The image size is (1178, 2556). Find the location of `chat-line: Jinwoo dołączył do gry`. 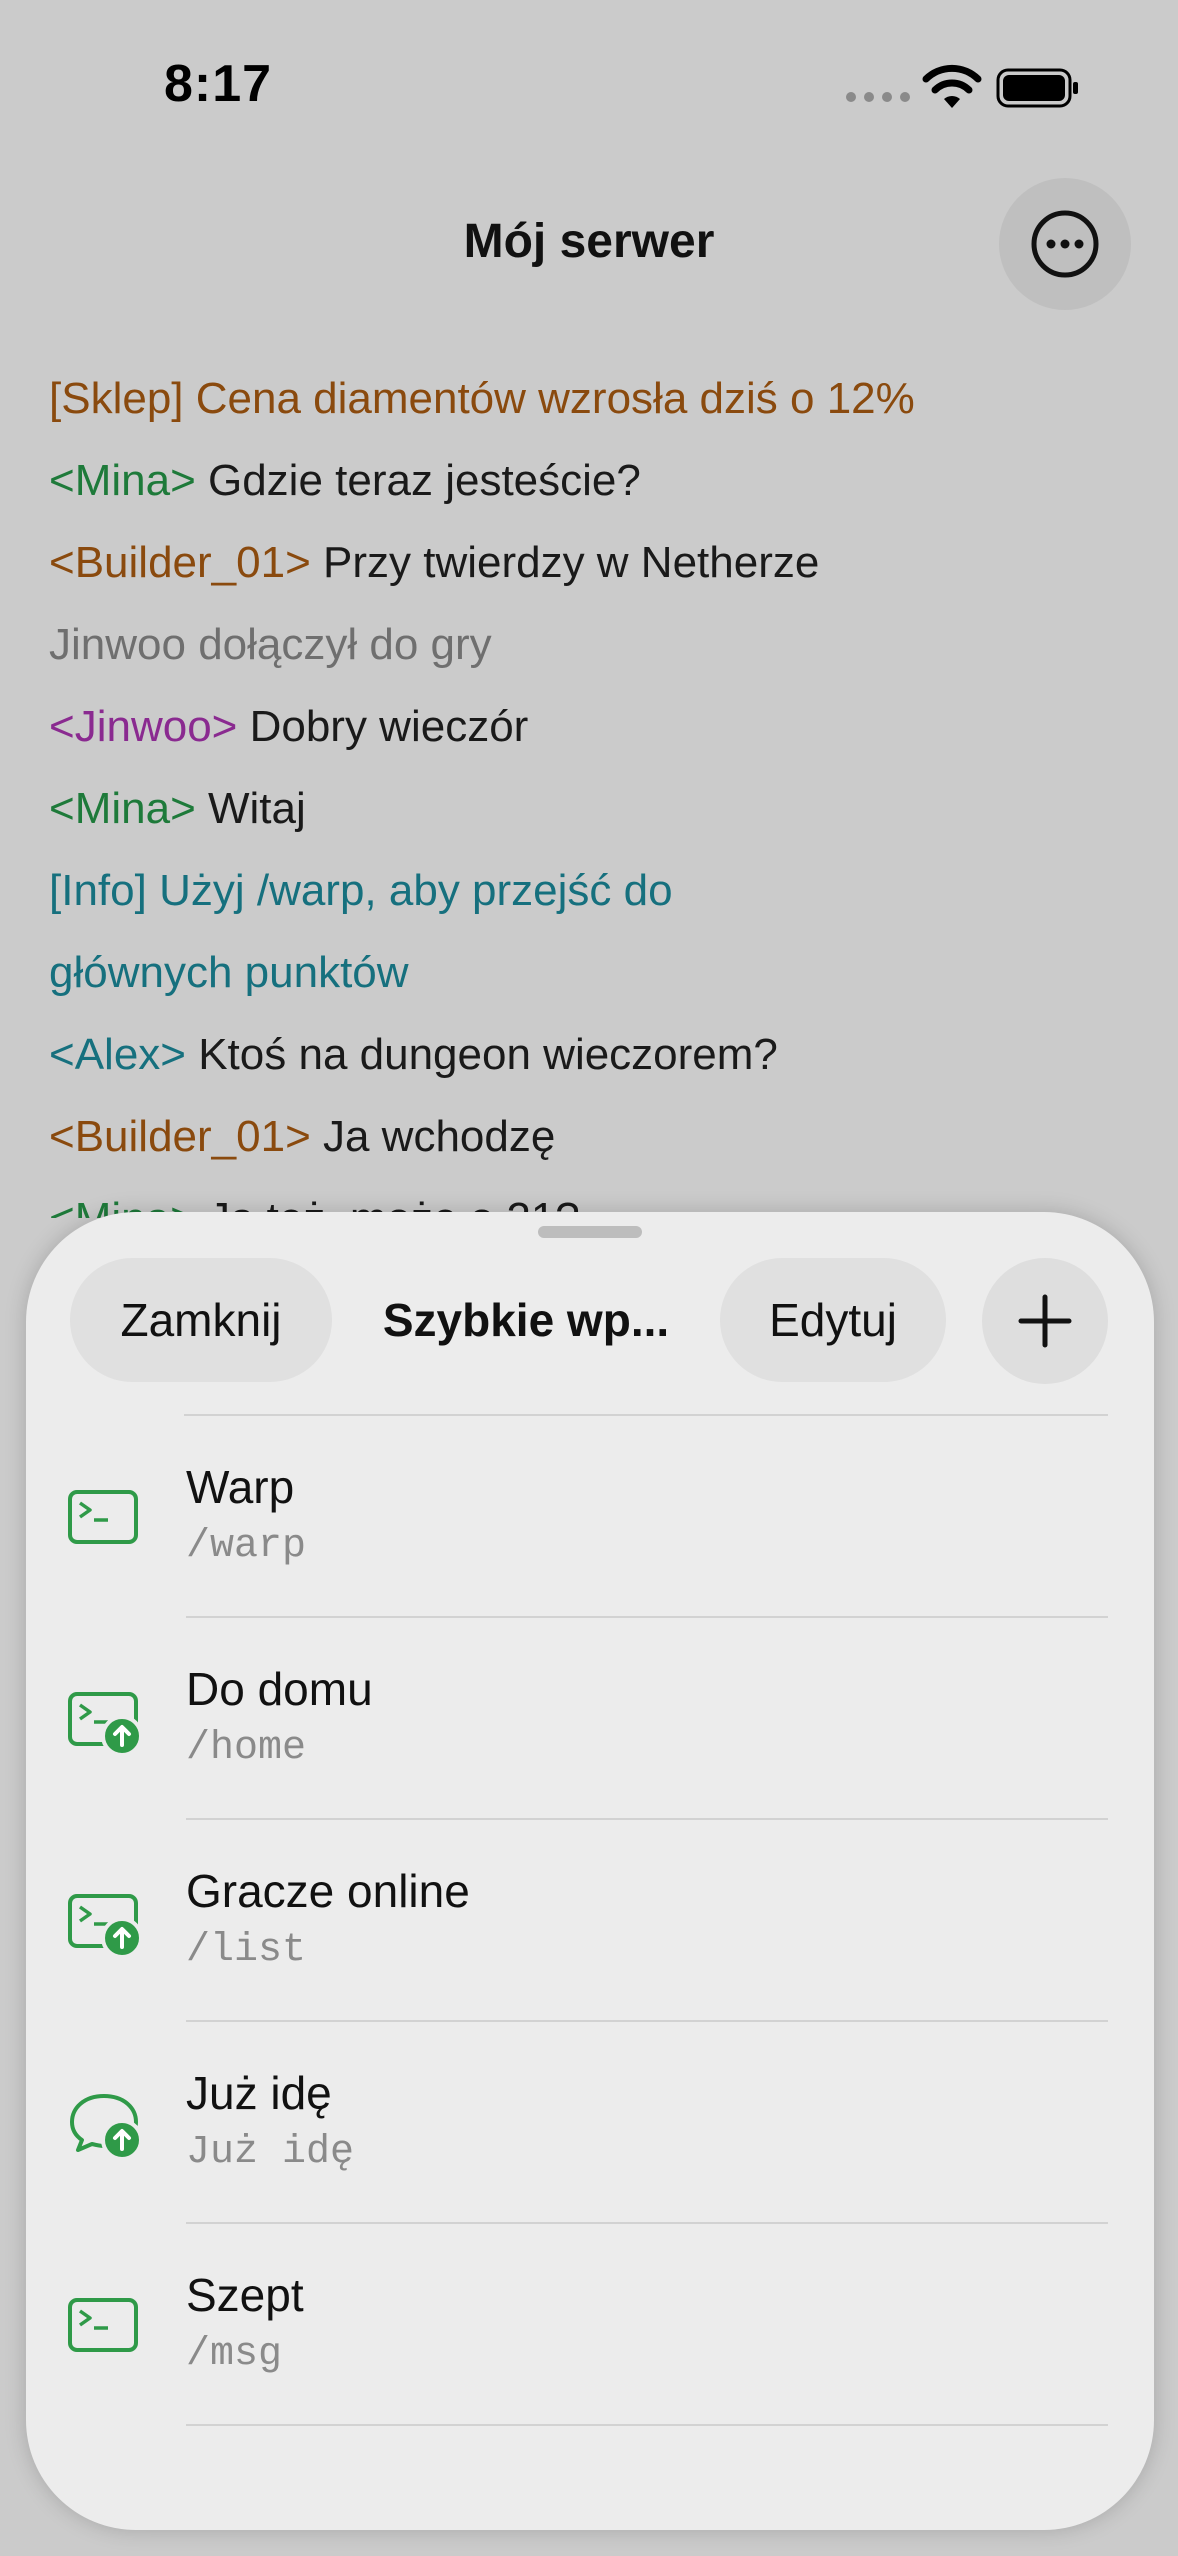

chat-line: Jinwoo dołączył do gry is located at coordinates (270, 644).